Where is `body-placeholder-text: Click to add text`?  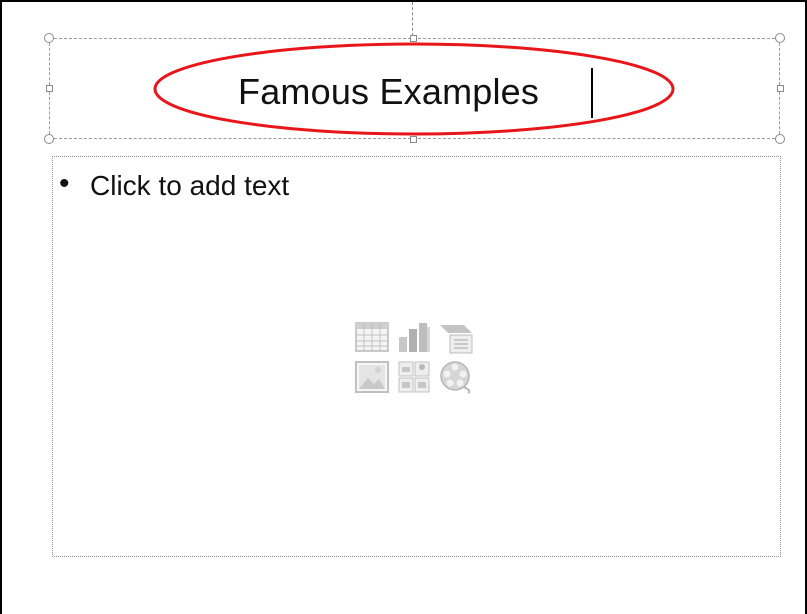 body-placeholder-text: Click to add text is located at coordinates (189, 186).